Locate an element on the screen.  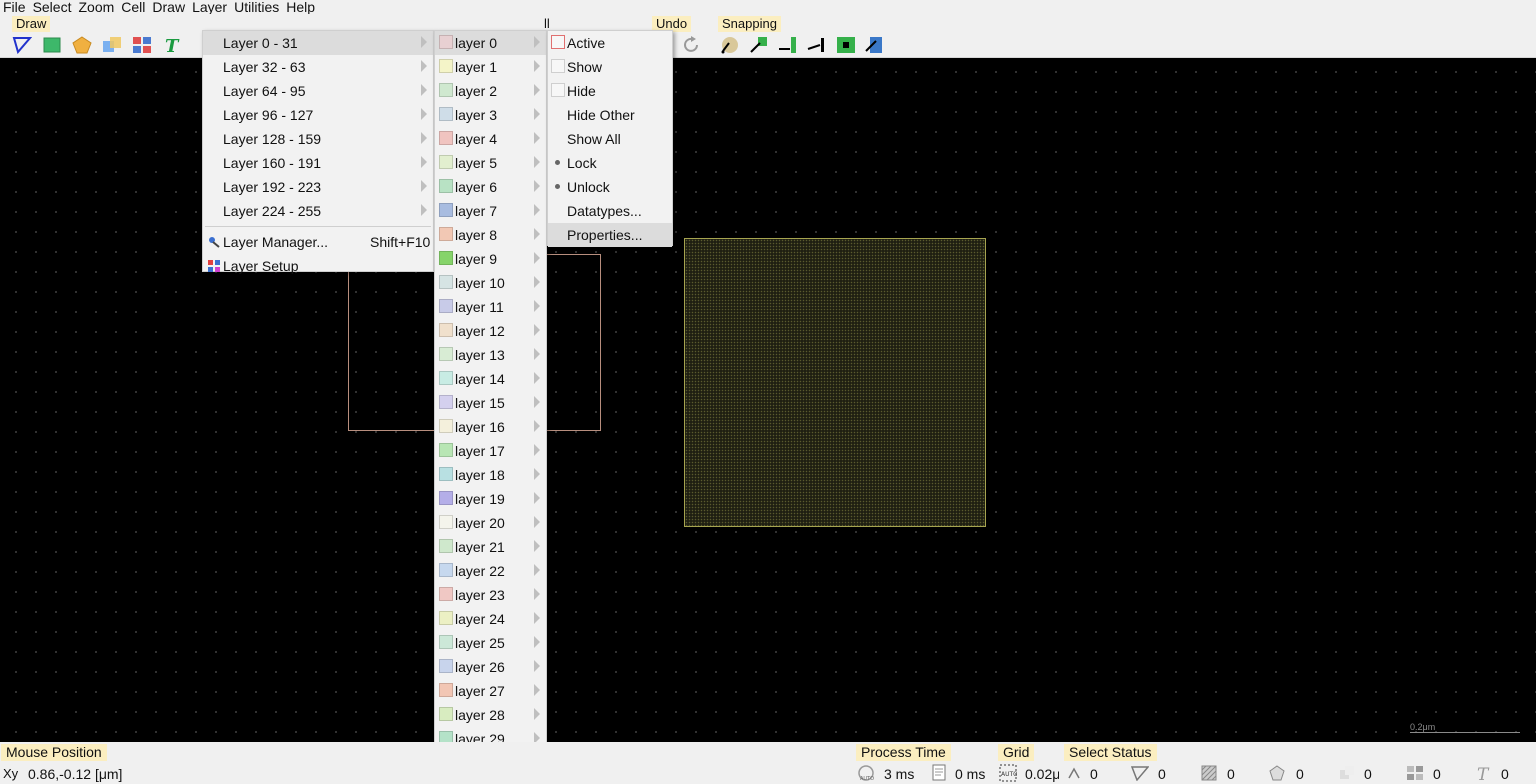
polygon-shape-icon is located at coordinates (82, 45).